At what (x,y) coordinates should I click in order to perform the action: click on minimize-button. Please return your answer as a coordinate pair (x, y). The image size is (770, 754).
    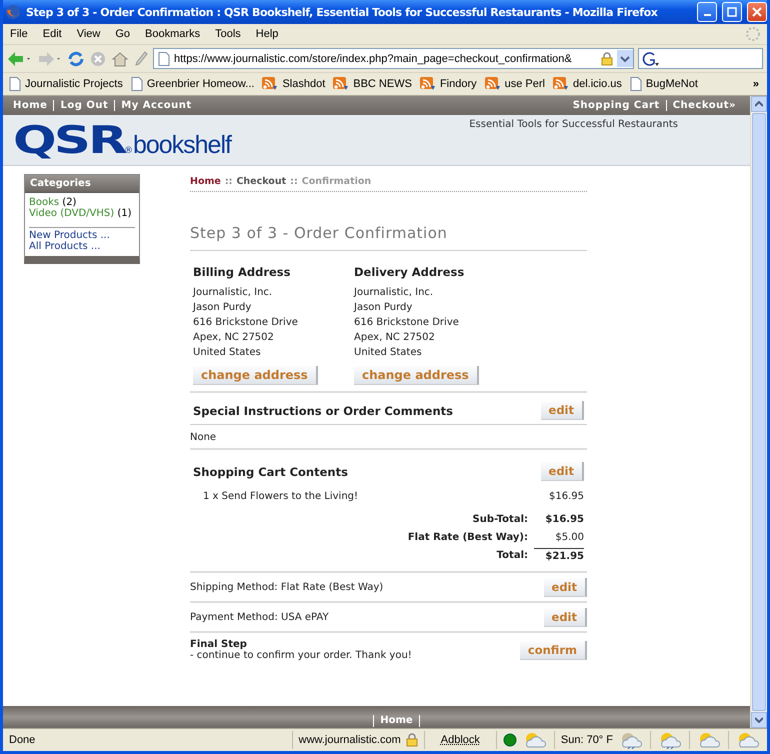
    Looking at the image, I should click on (707, 12).